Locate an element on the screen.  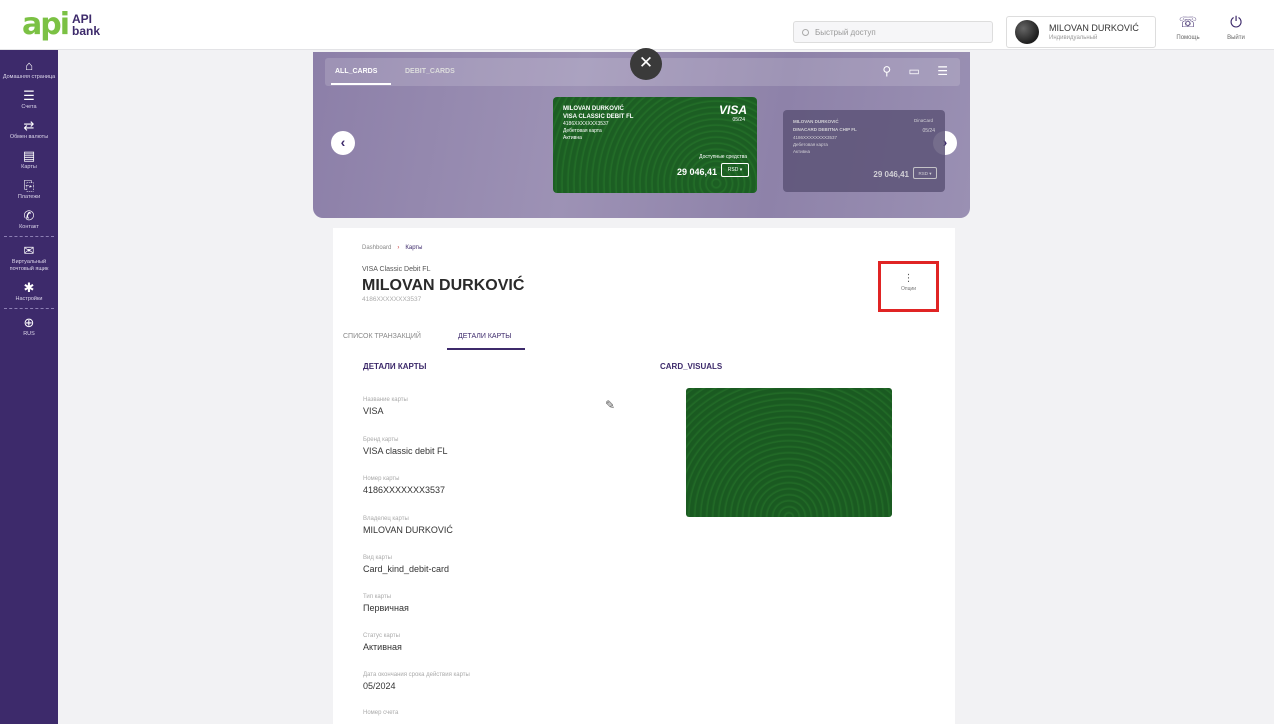
edit-name-button: ✎ is located at coordinates (610, 405).